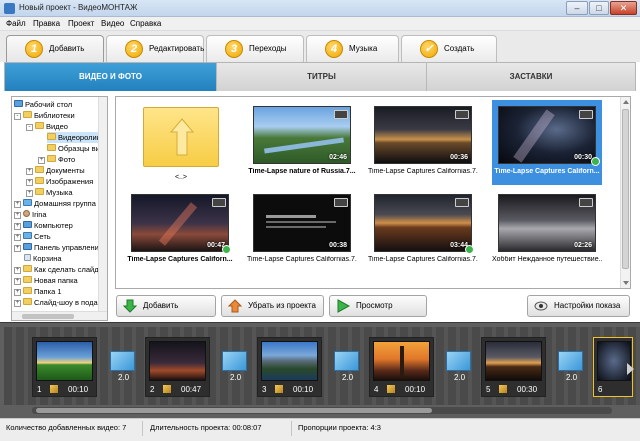  I want to click on tree-item-photo: + Фото, so click(56, 159).